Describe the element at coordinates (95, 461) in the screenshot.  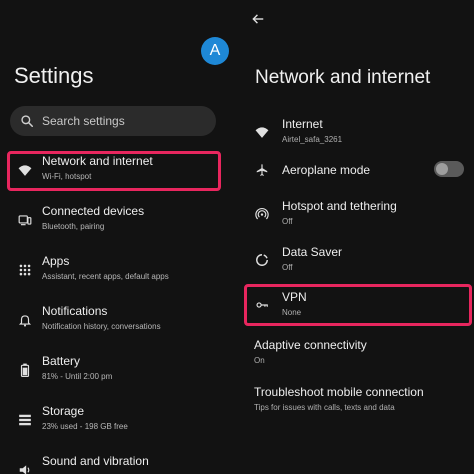
I see `item-title: Sound and vibration` at that location.